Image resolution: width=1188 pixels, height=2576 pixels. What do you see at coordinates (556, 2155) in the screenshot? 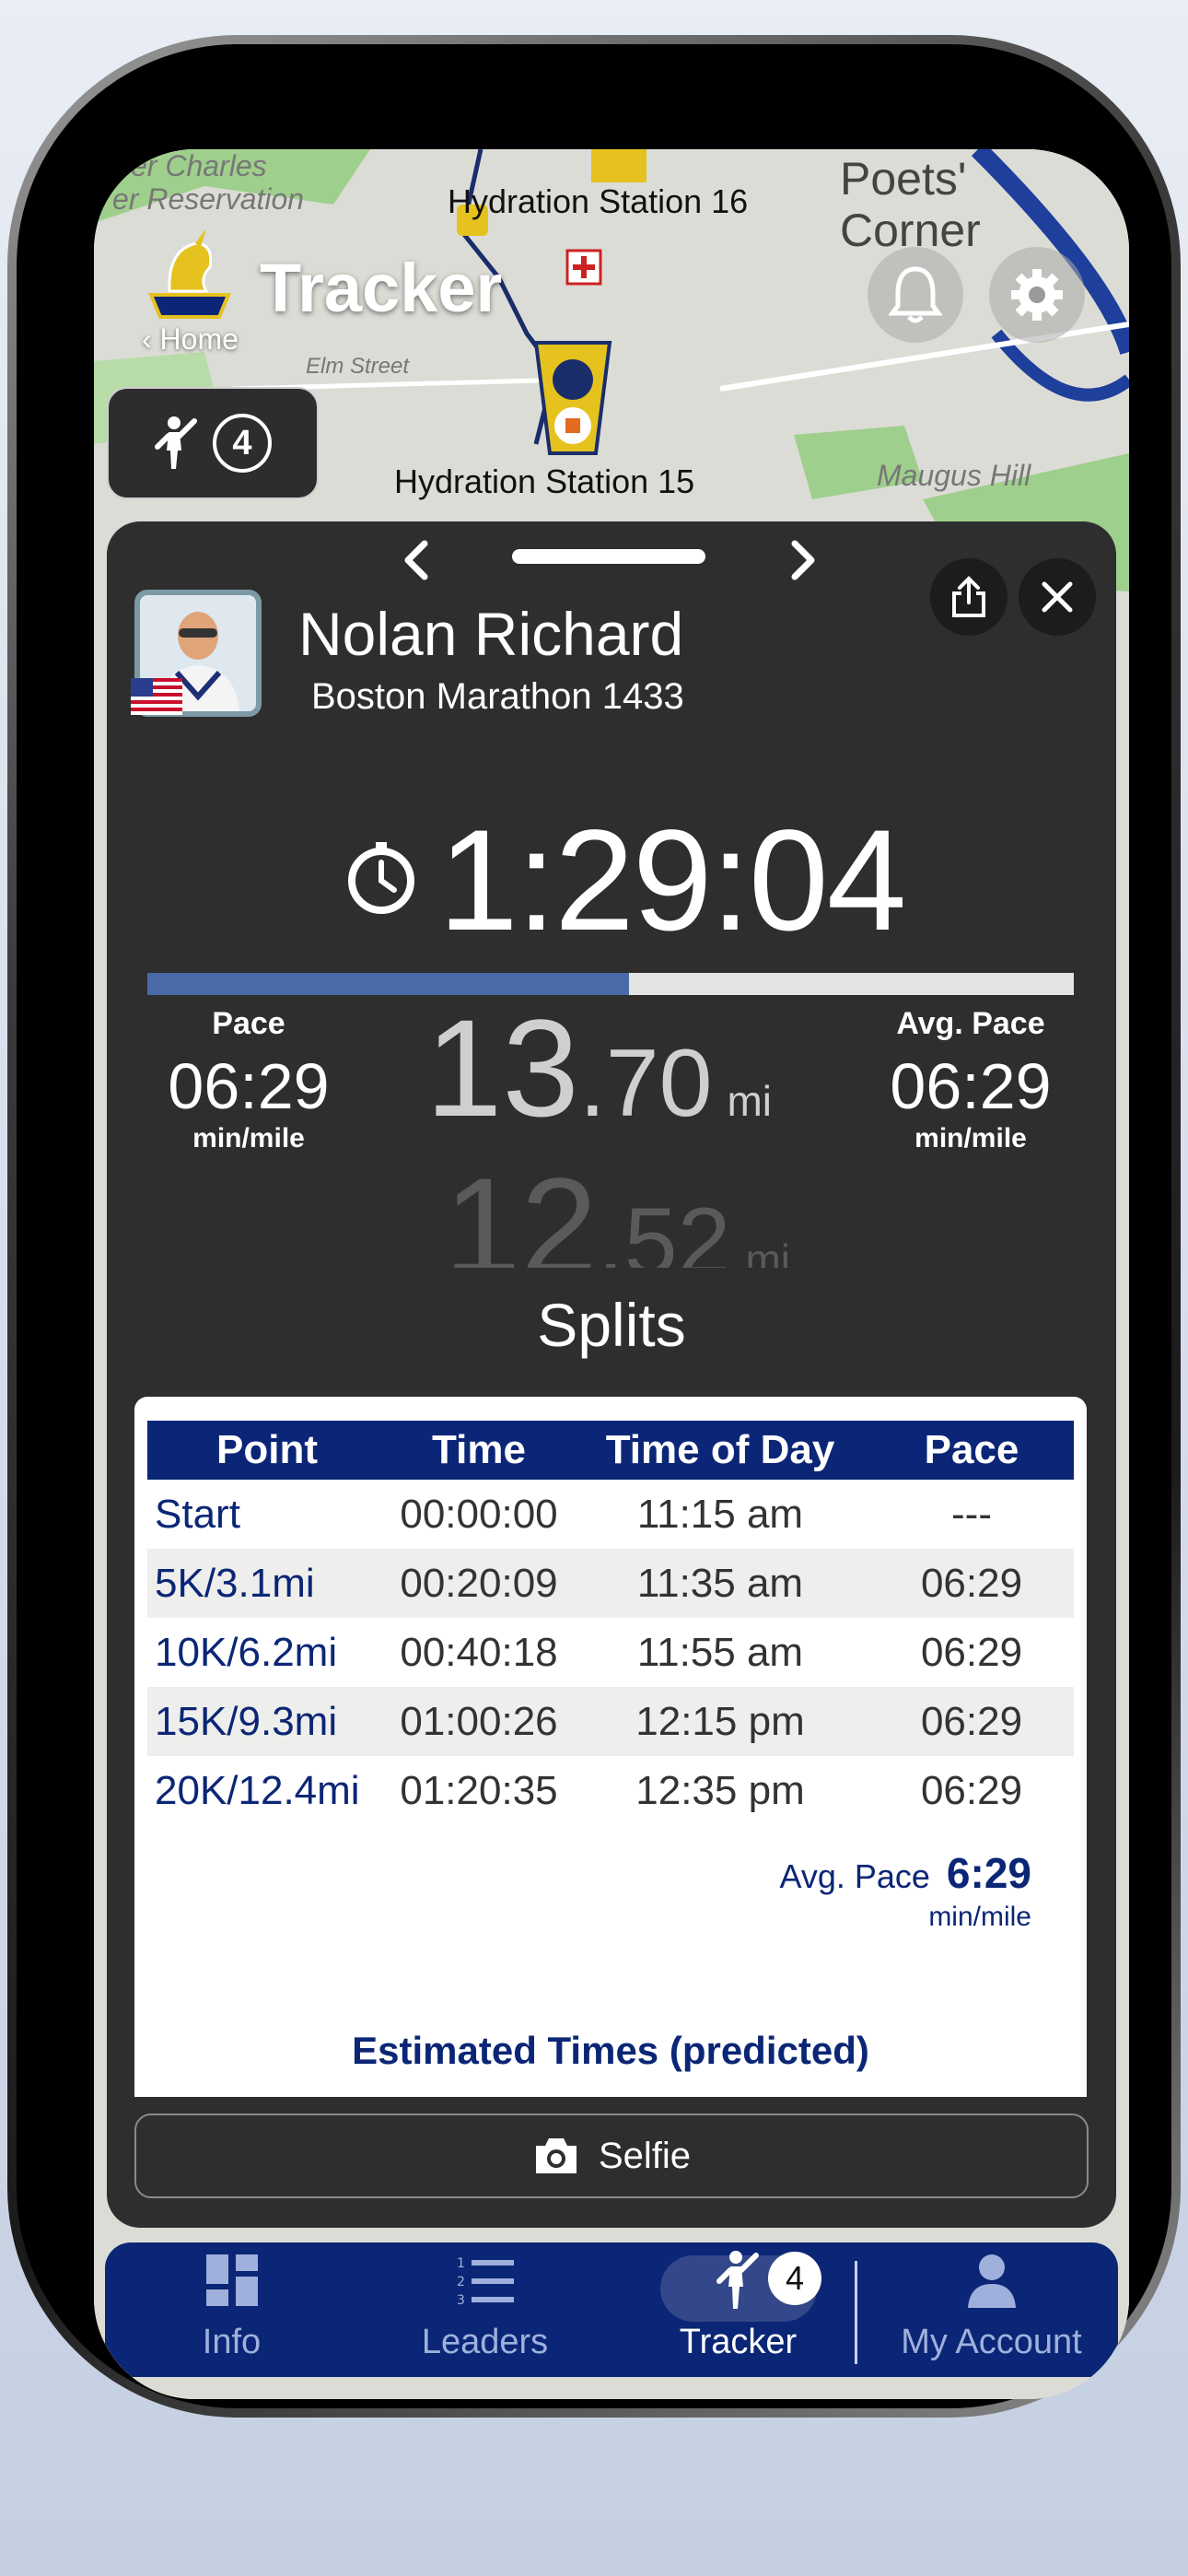
I see `camera-icon` at bounding box center [556, 2155].